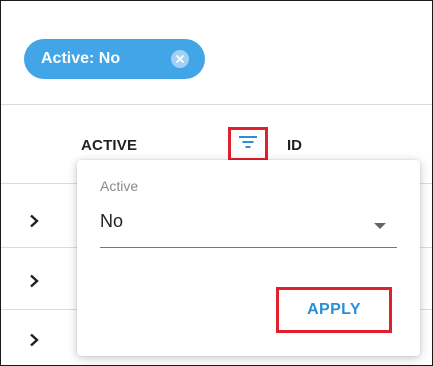  Describe the element at coordinates (81, 58) in the screenshot. I see `filter-chip-label: Active: No` at that location.